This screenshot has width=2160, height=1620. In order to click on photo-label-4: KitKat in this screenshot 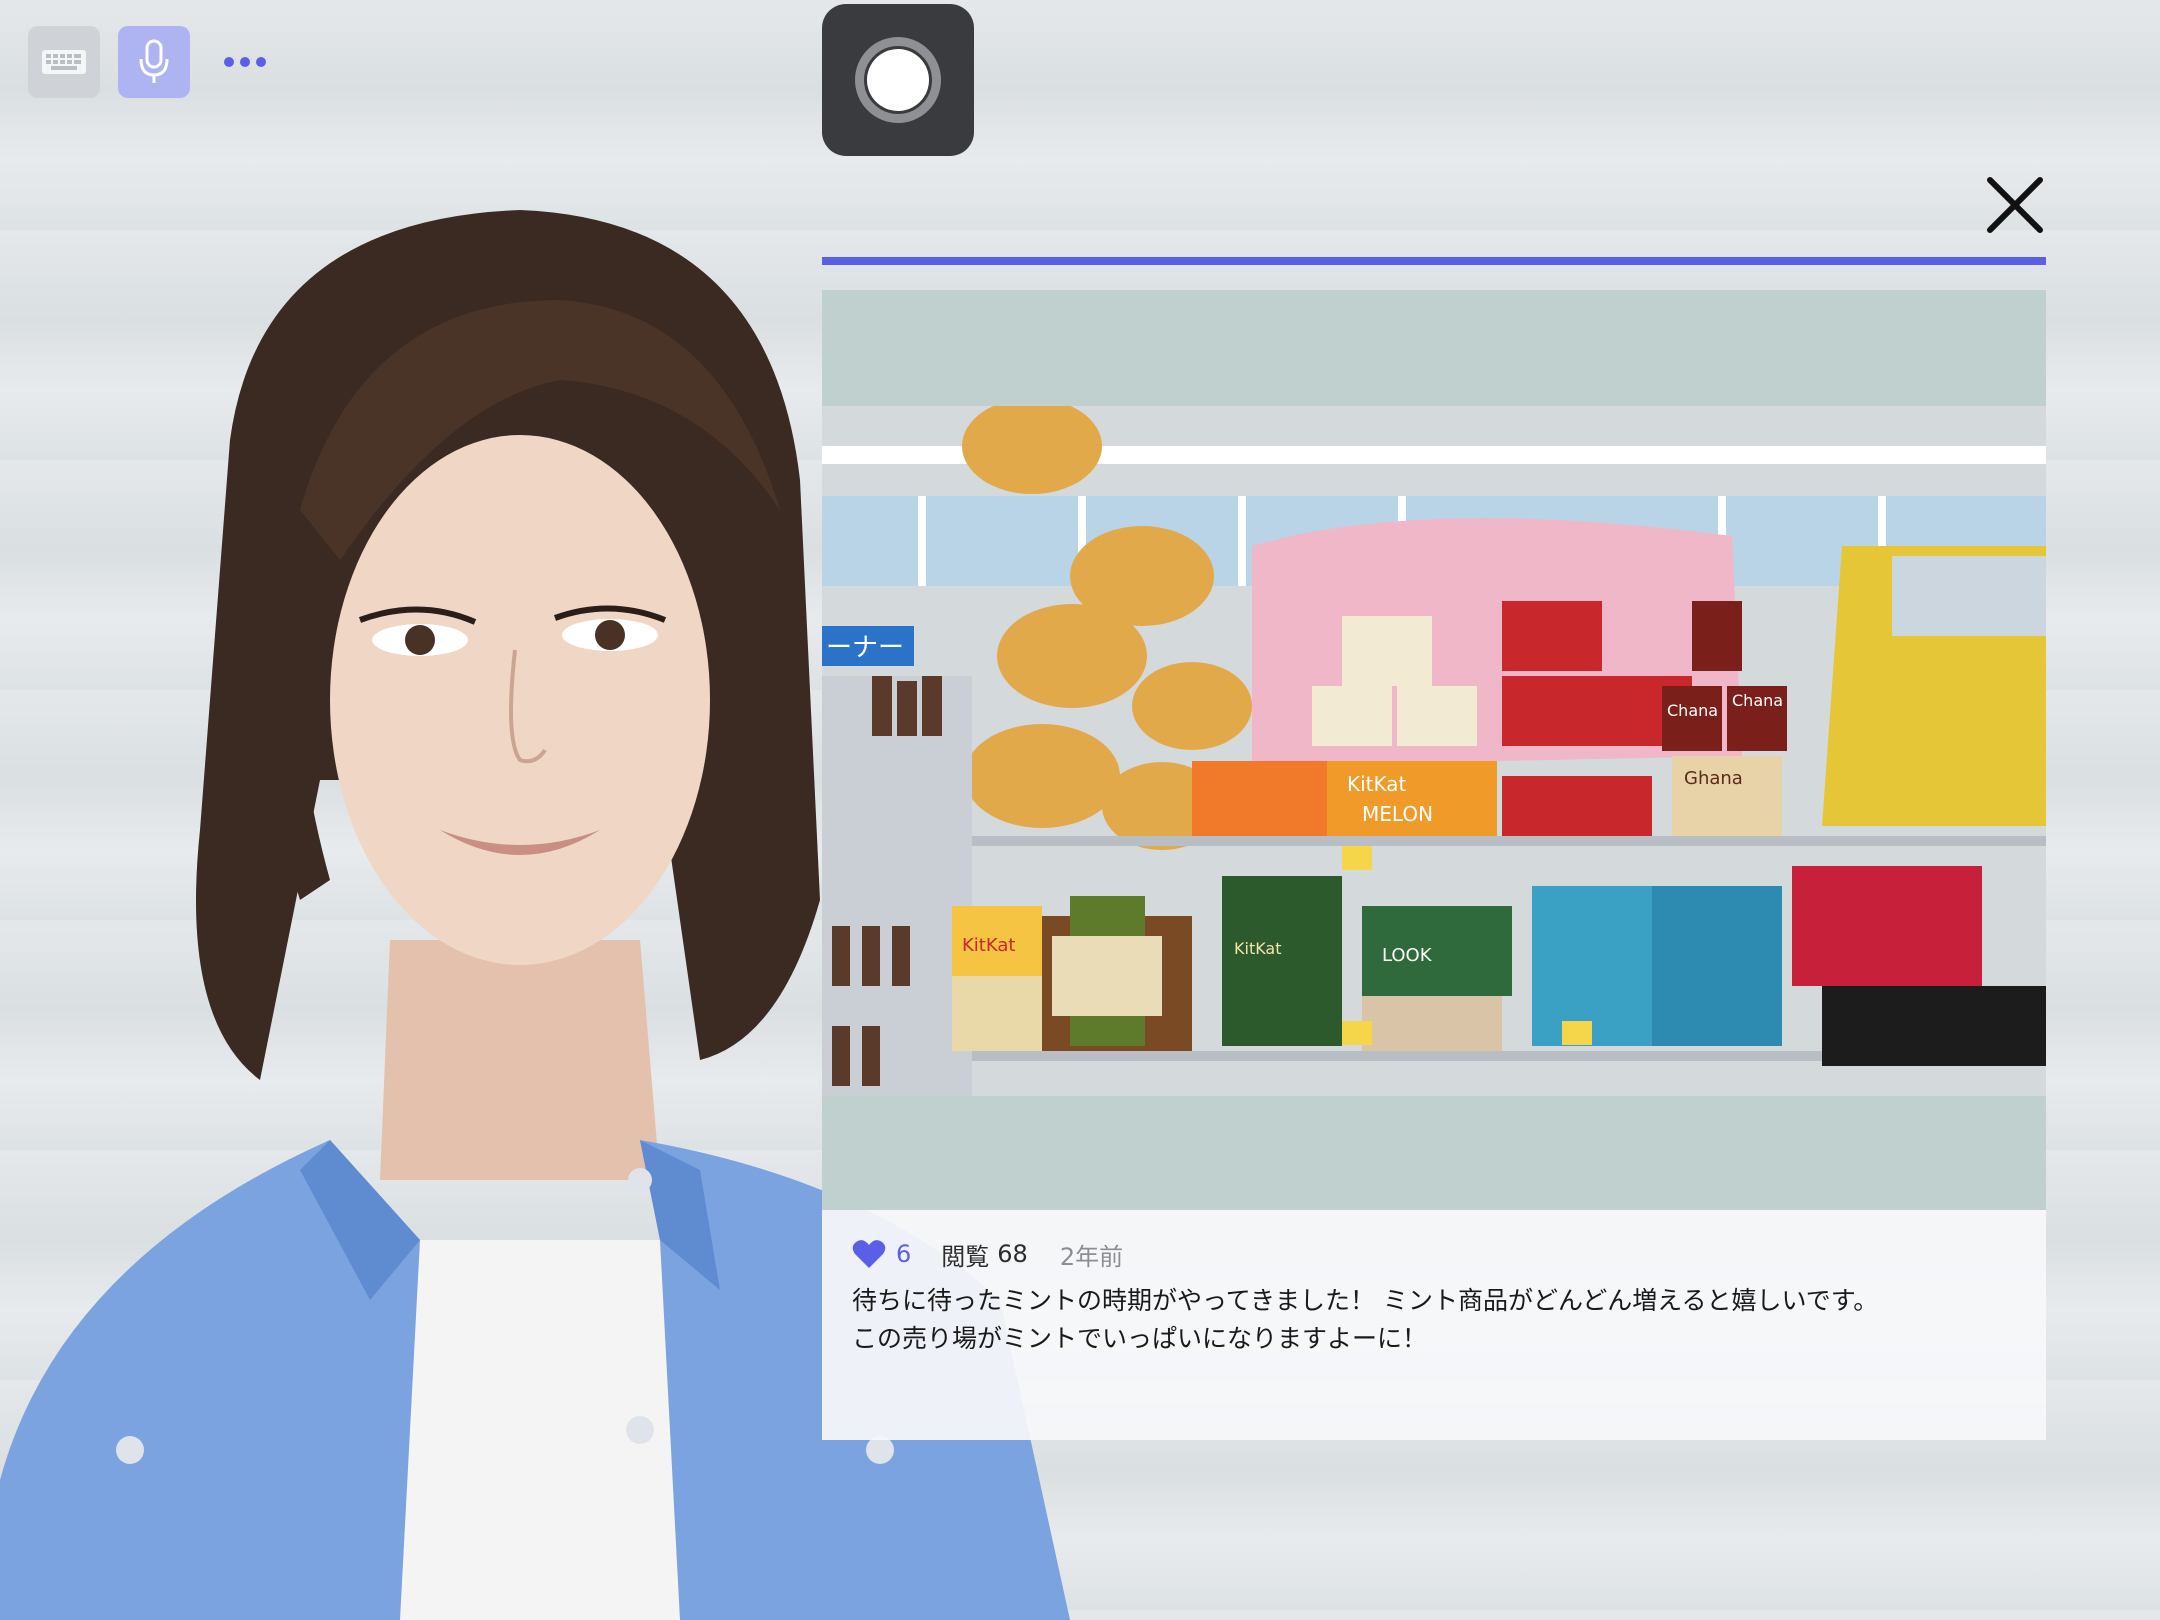, I will do `click(988, 945)`.